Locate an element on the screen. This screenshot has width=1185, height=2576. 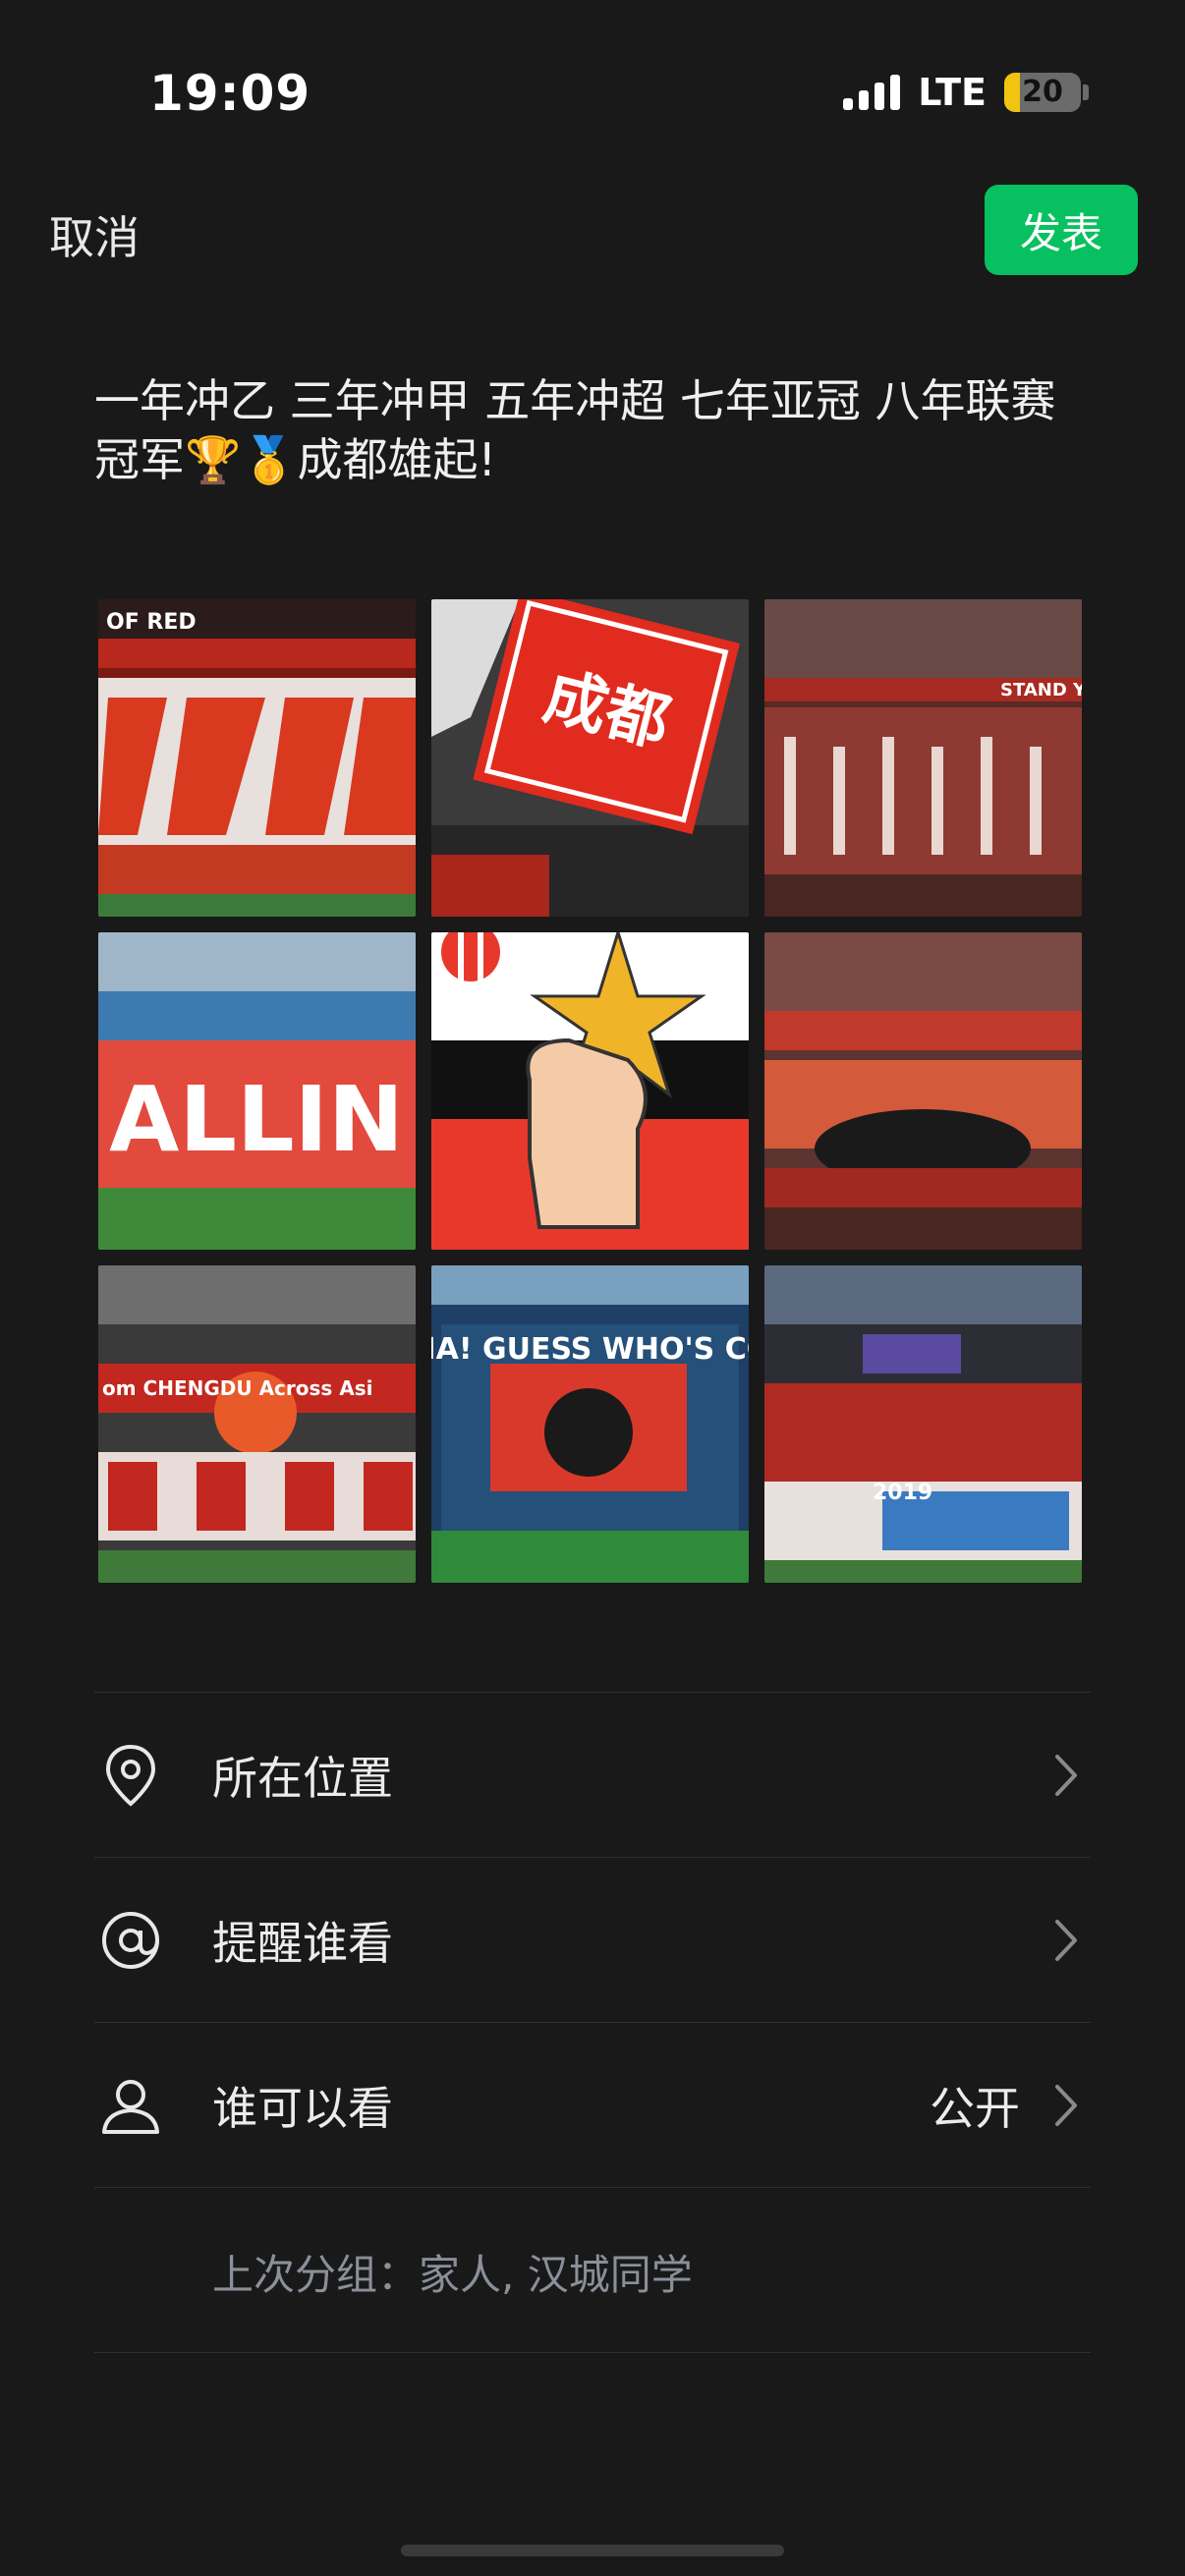
home-indicator is located at coordinates (592, 2550).